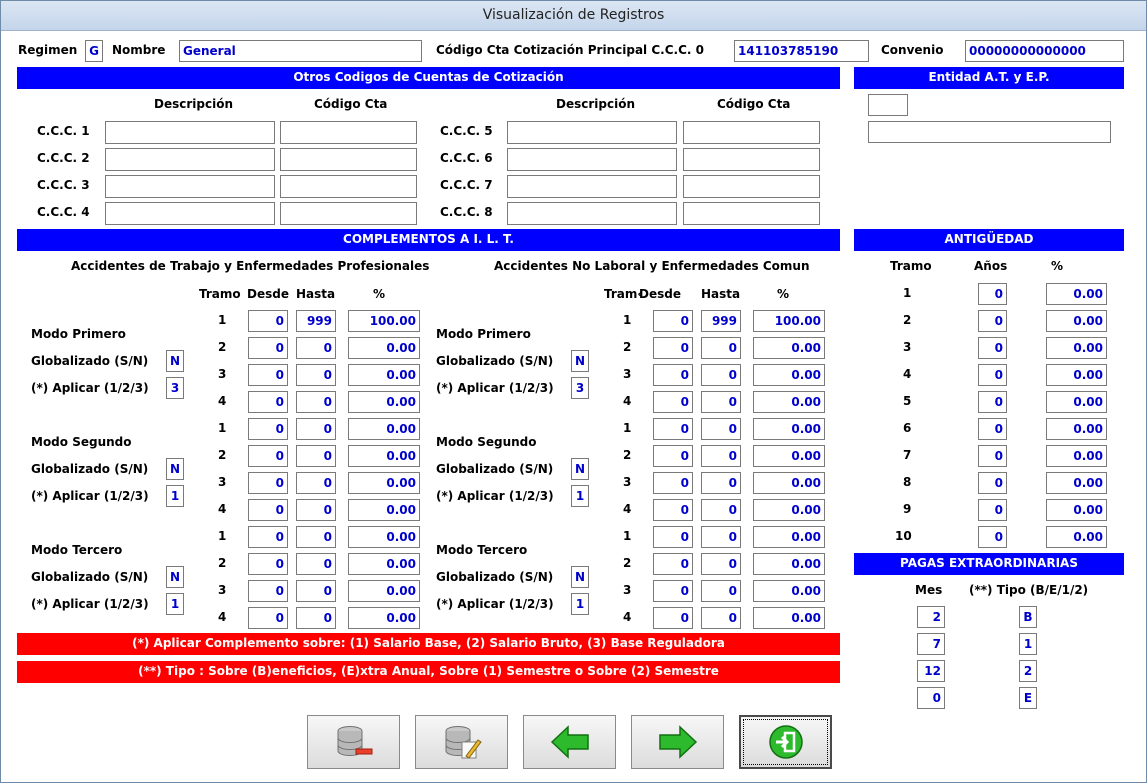  Describe the element at coordinates (461, 742) in the screenshot. I see `edit-record-button` at that location.